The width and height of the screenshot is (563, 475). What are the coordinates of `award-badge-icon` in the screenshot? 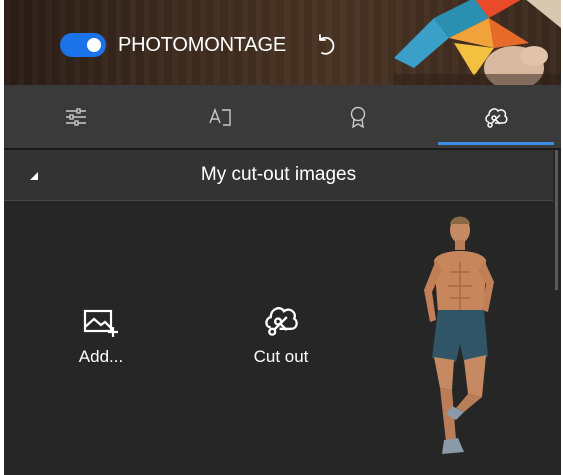 It's located at (358, 117).